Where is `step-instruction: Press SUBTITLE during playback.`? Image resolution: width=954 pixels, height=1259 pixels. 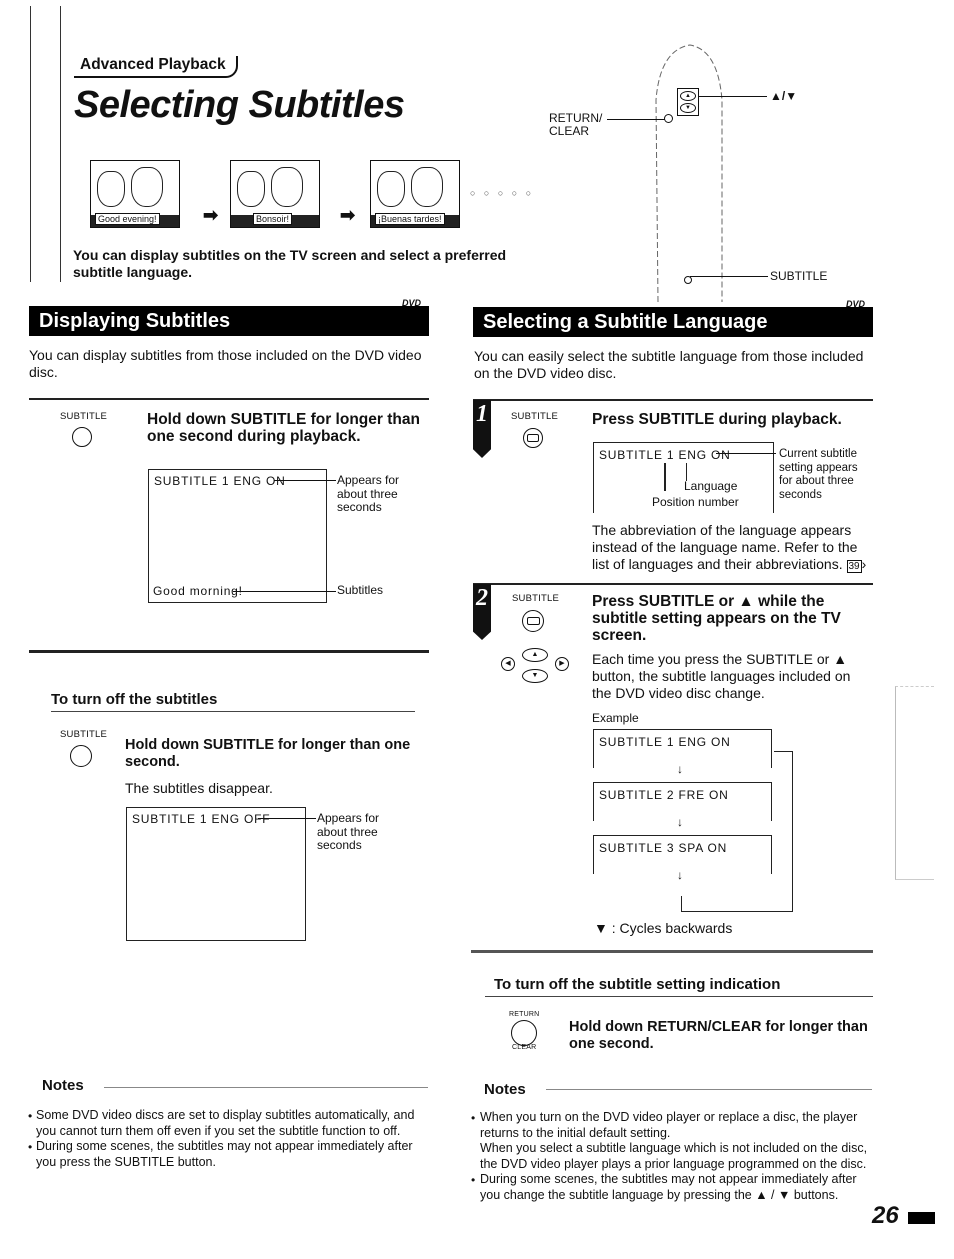
step-instruction: Press SUBTITLE during playback. is located at coordinates (717, 419).